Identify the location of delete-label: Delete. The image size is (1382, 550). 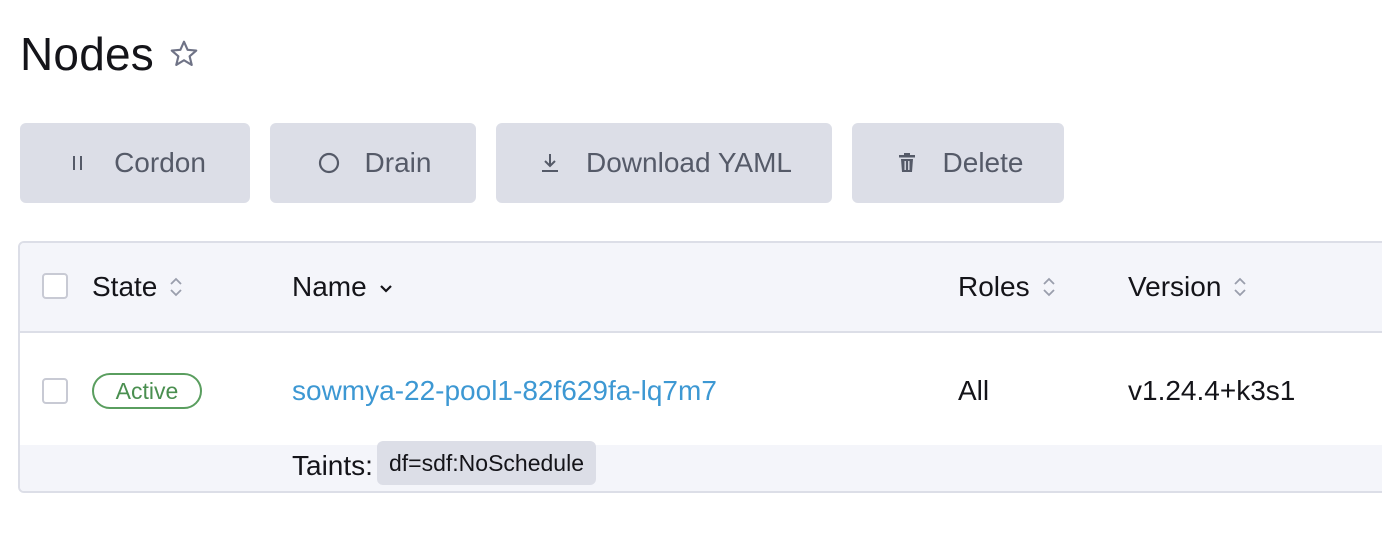
(983, 162).